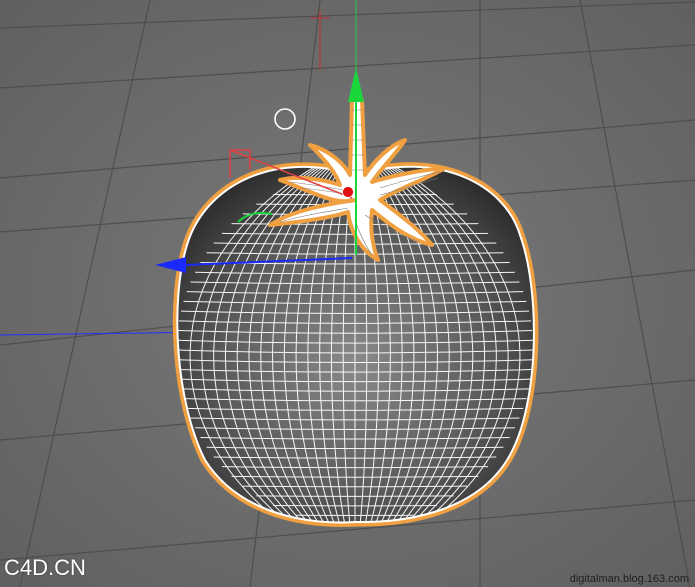 This screenshot has height=587, width=695. What do you see at coordinates (629, 579) in the screenshot?
I see `watermark-right: digitalman.blog.163.com` at bounding box center [629, 579].